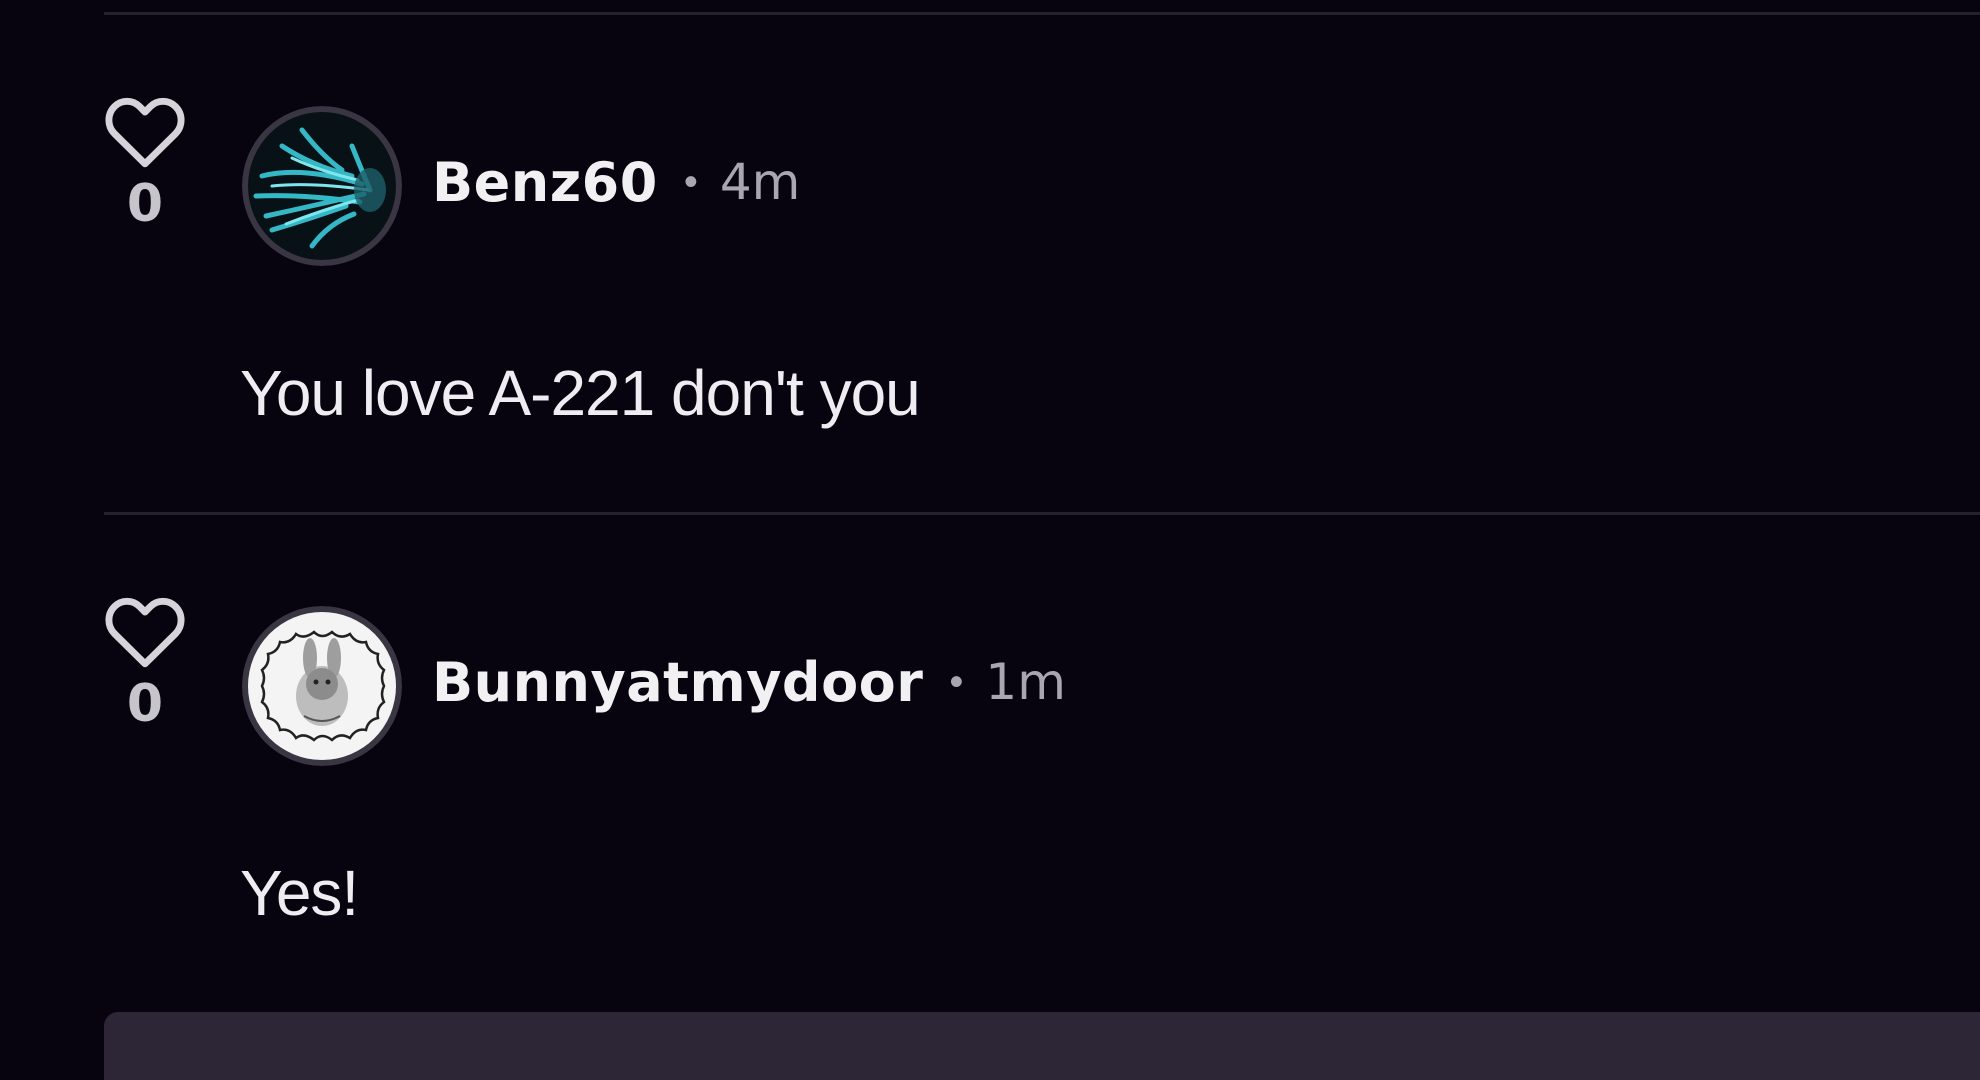 The width and height of the screenshot is (1980, 1080). I want to click on comment-meta: Bunnyatmydoor • 1m, so click(749, 682).